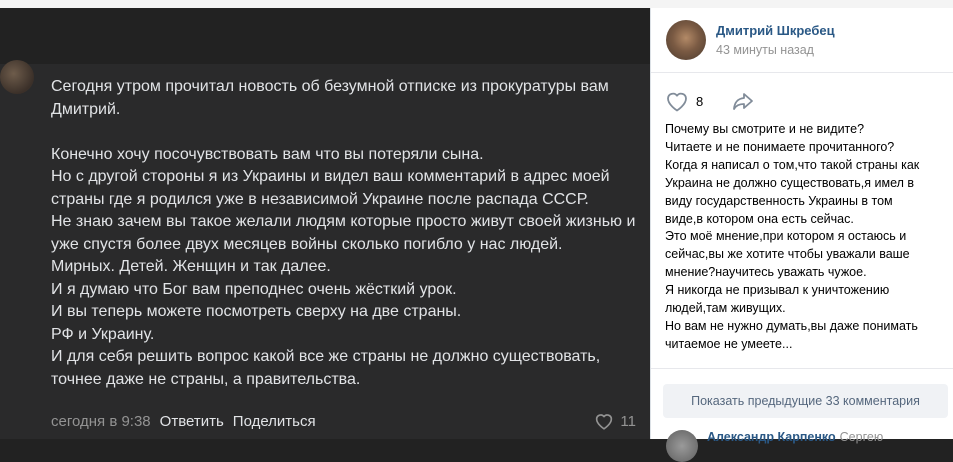  I want to click on text-line: сейчас,вы же хотите чтобы уважали ваше, so click(787, 254).